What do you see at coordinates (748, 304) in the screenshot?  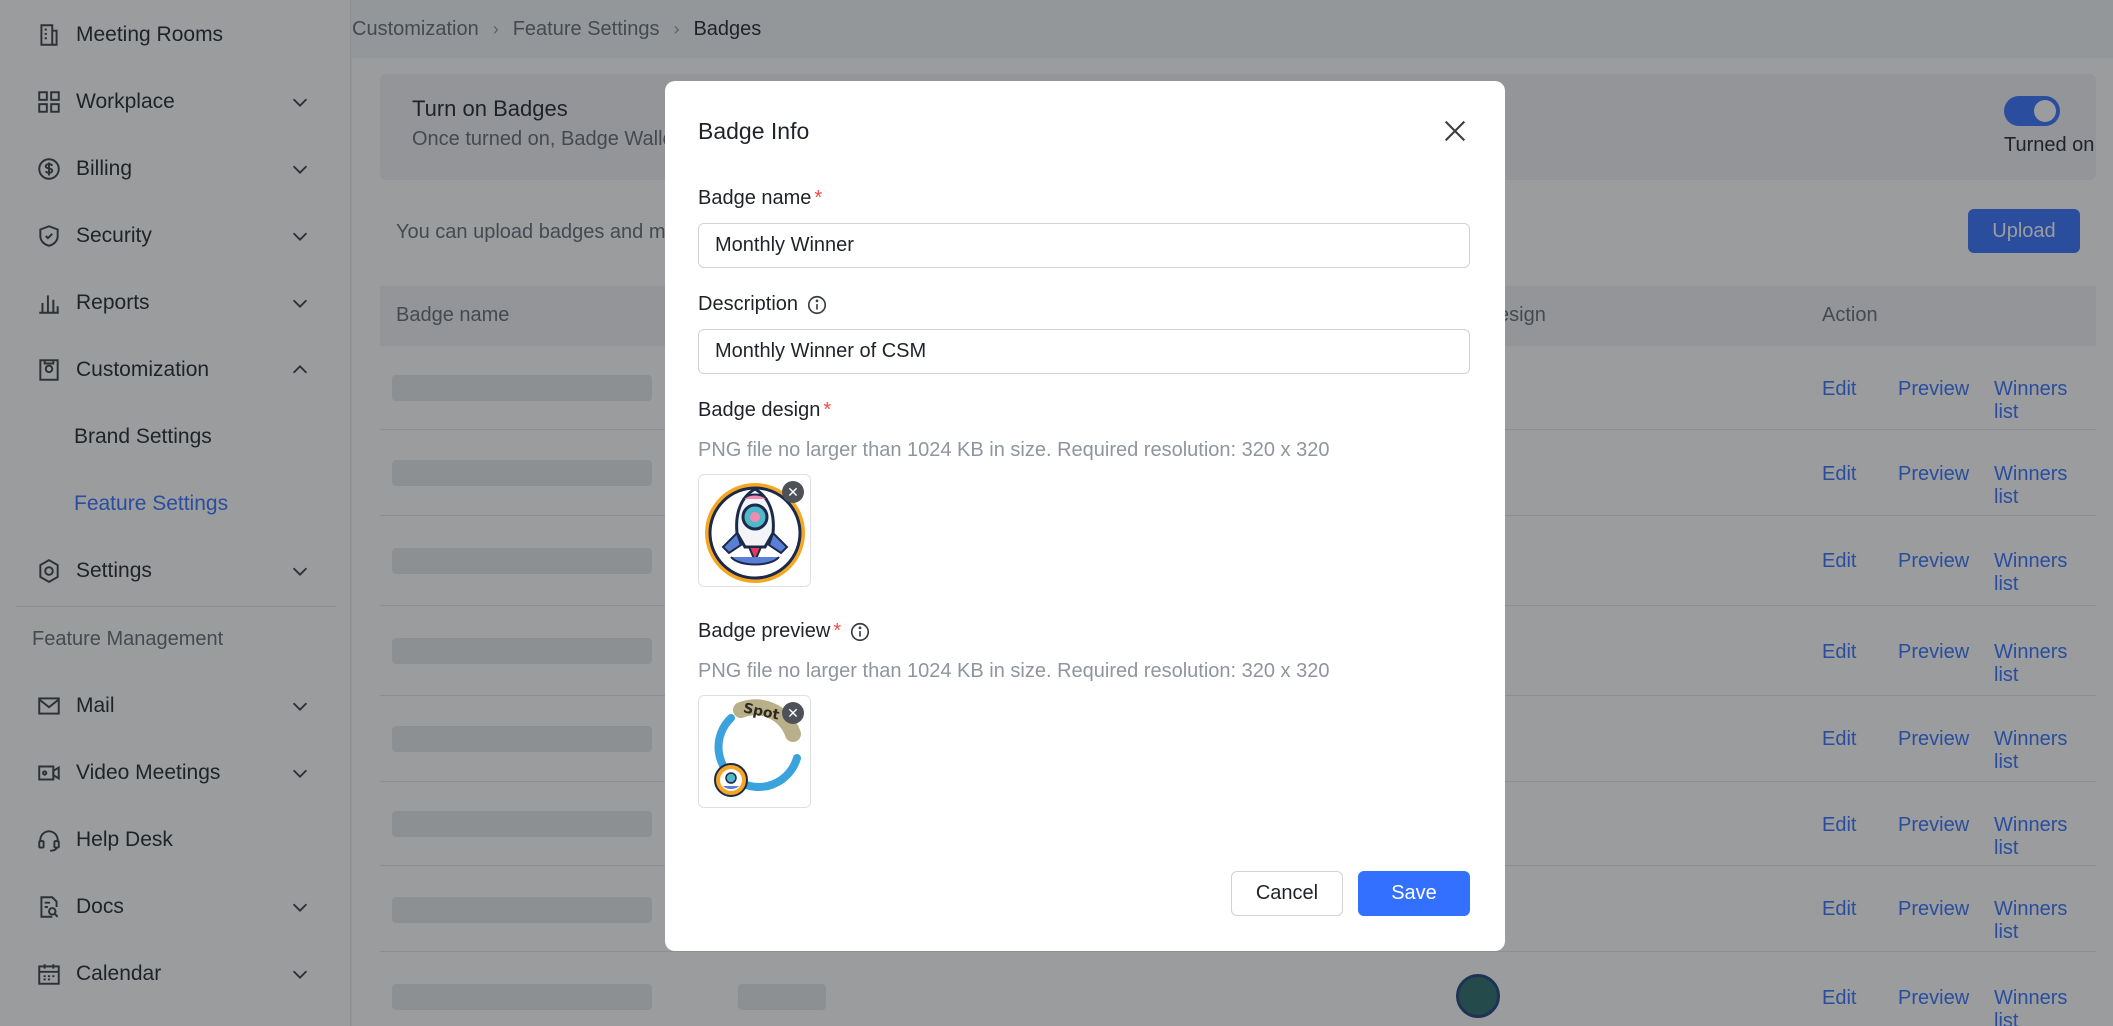 I see `field-label-text: Description` at bounding box center [748, 304].